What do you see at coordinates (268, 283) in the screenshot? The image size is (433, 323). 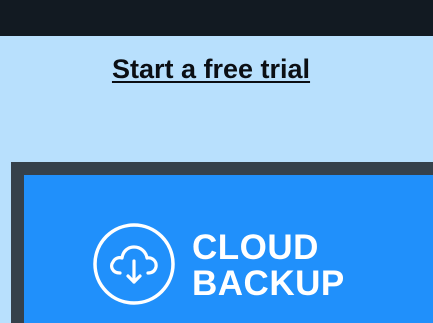 I see `card-title-line-2: BACKUP` at bounding box center [268, 283].